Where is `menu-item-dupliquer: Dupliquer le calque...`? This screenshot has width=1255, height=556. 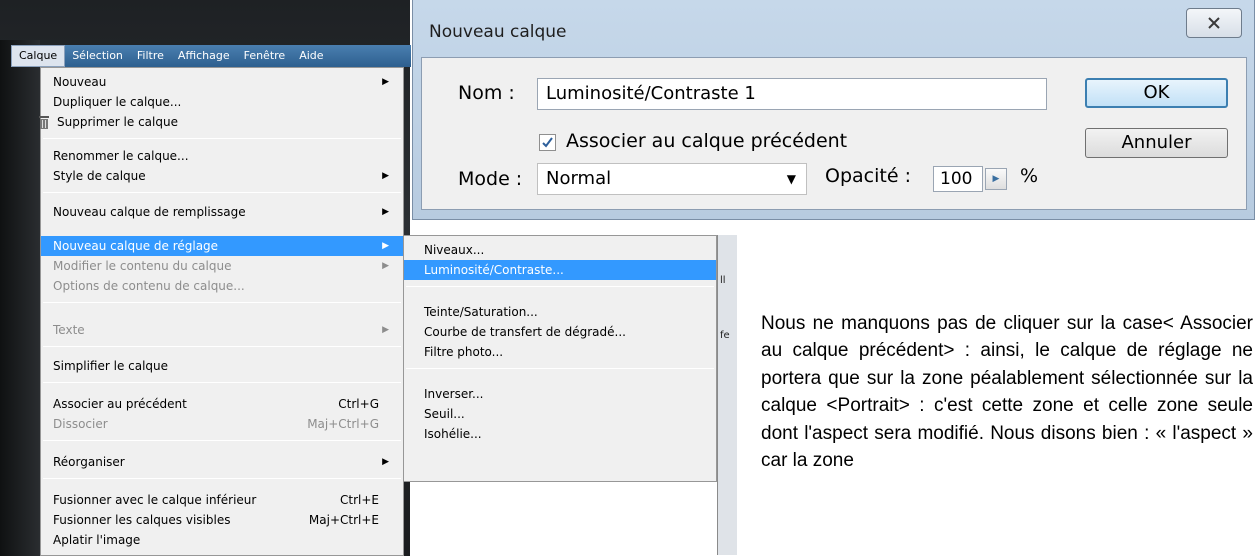
menu-item-dupliquer: Dupliquer le calque... is located at coordinates (222, 102).